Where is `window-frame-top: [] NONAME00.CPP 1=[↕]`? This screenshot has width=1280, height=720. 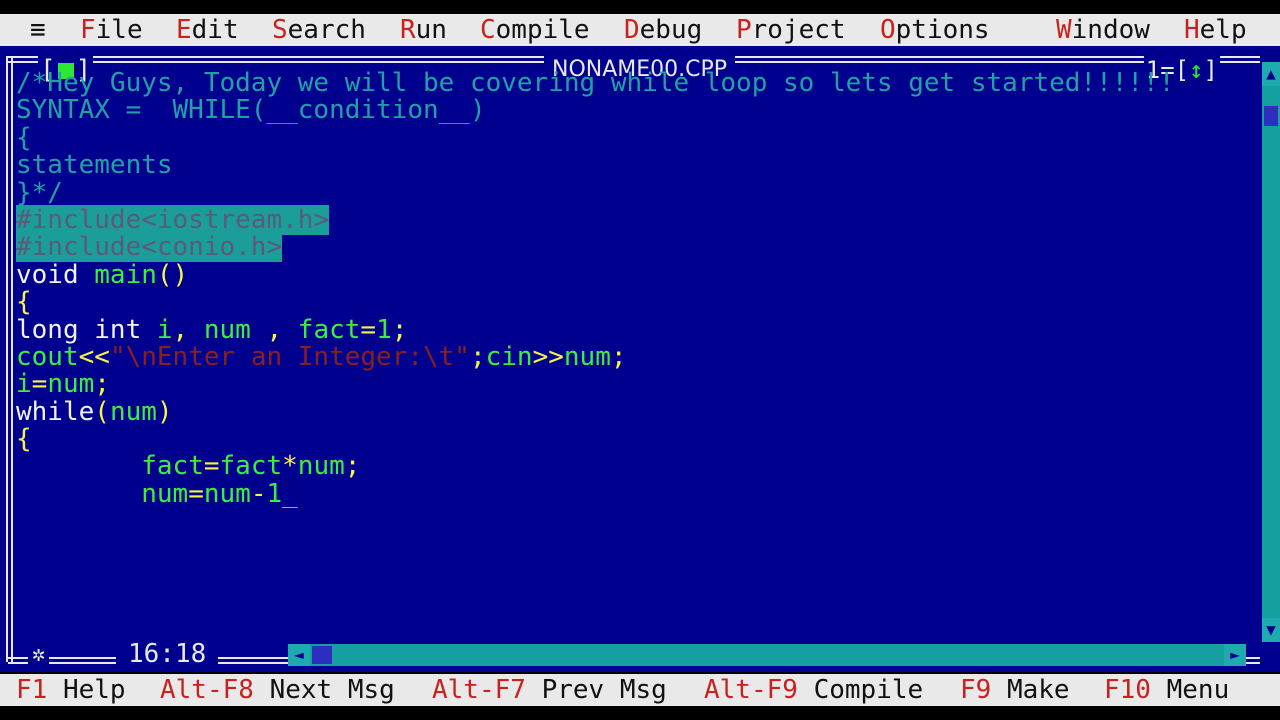
window-frame-top: [] NONAME00.CPP 1=[↕] is located at coordinates (634, 70).